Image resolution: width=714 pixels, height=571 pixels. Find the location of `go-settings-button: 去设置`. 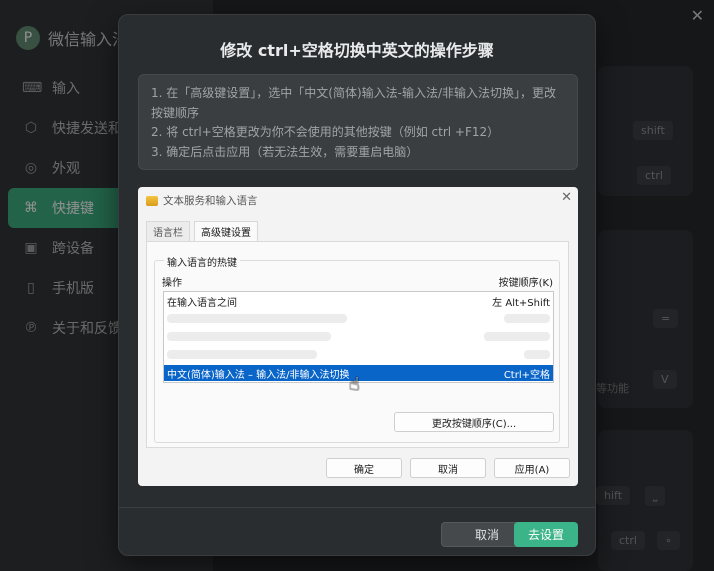

go-settings-button: 去设置 is located at coordinates (546, 534).